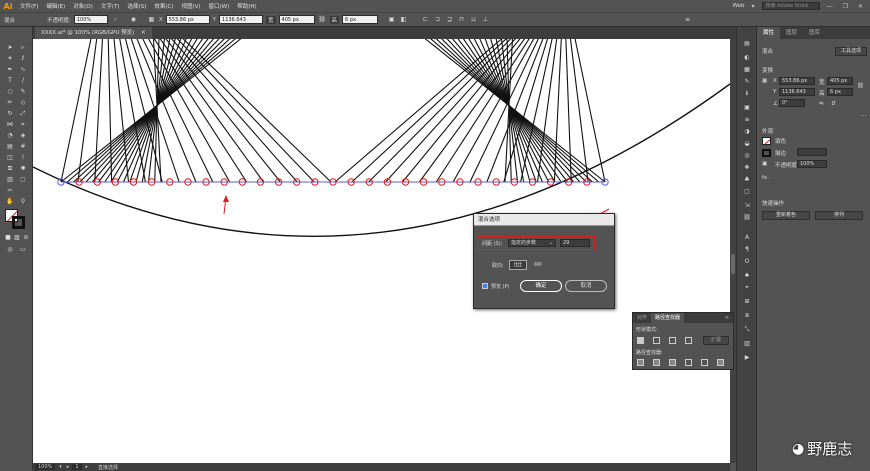  I want to click on link-icon: ⛓, so click(322, 19).